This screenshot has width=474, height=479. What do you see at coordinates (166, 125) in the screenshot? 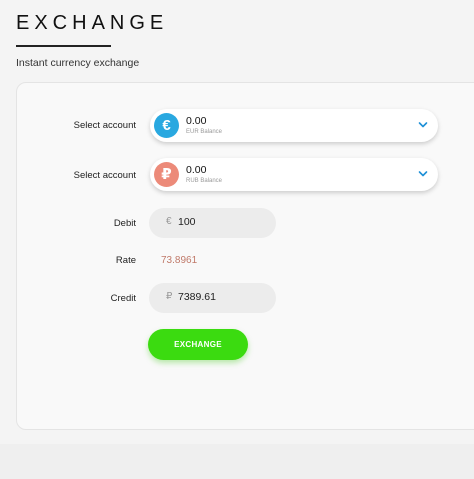
I see `euro-icon: €` at bounding box center [166, 125].